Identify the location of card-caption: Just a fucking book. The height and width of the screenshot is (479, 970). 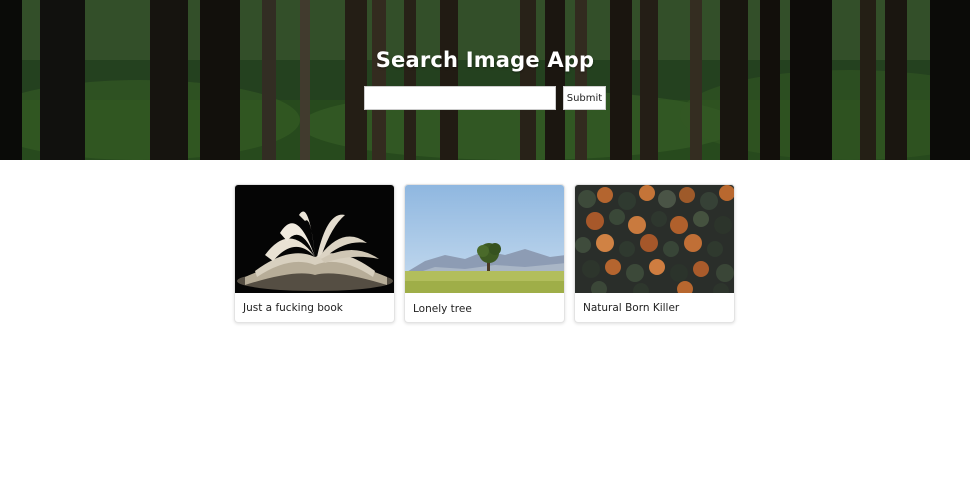
(293, 308).